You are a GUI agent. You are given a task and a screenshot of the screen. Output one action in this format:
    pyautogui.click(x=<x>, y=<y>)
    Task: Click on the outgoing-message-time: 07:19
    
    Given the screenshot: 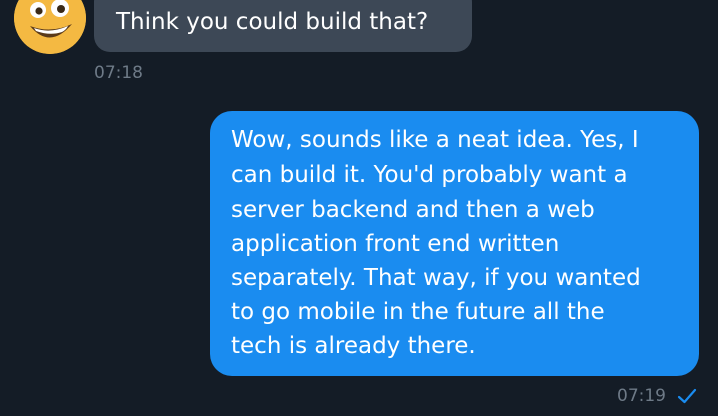 What is the action you would take?
    pyautogui.click(x=641, y=396)
    